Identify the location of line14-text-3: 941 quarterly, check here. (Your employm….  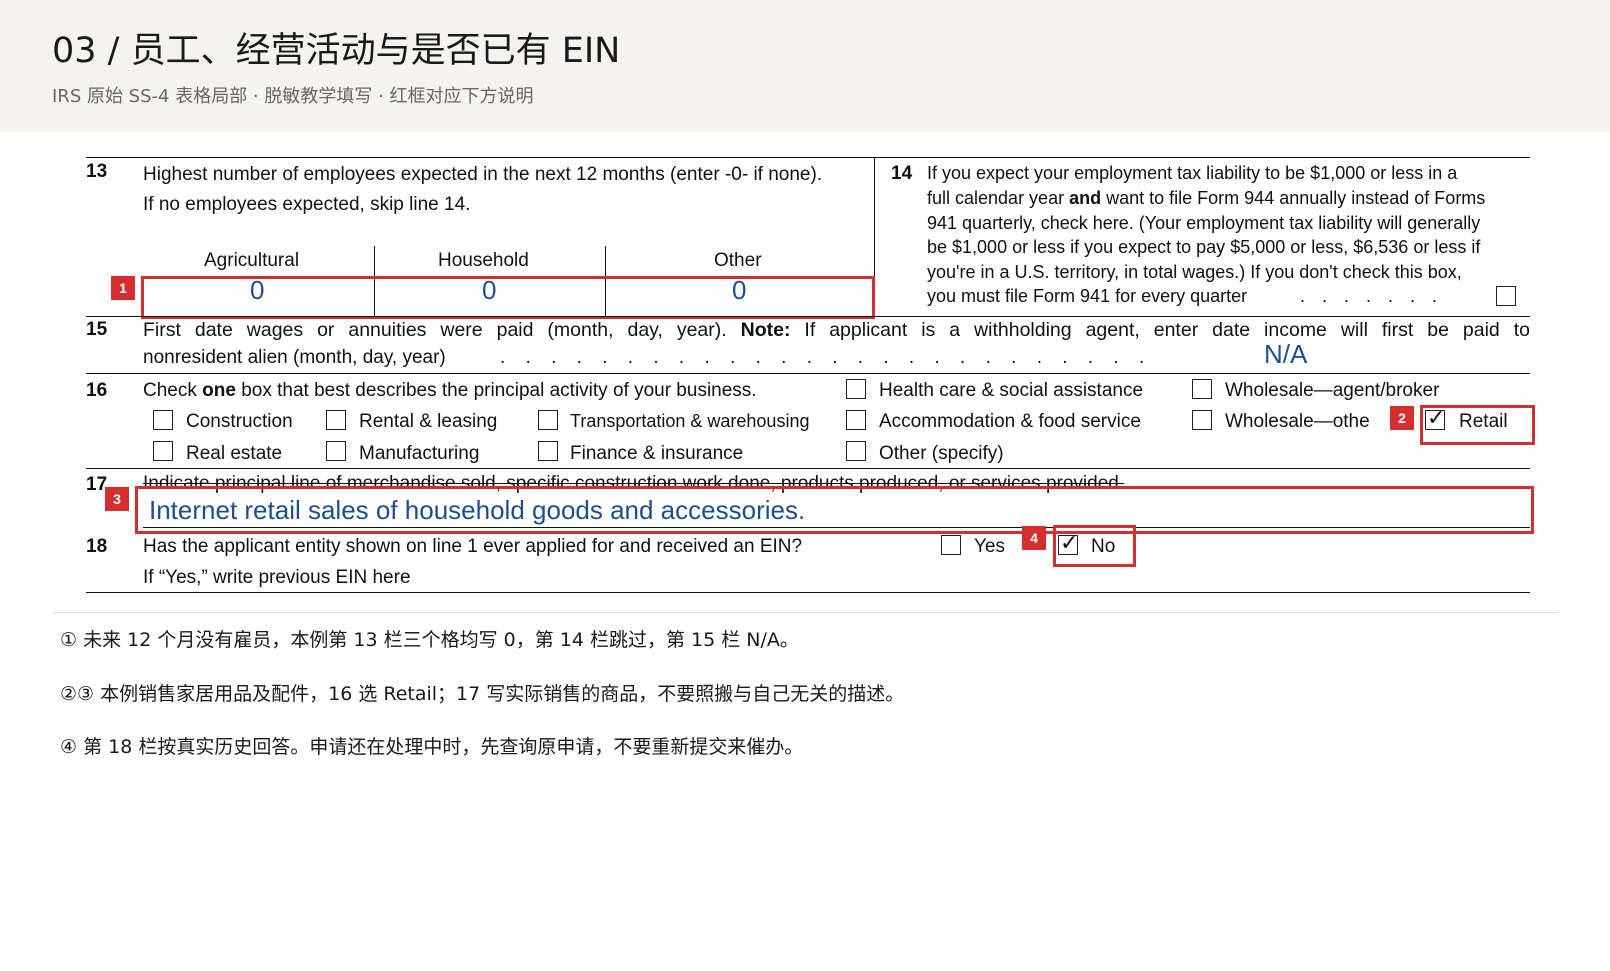
(1204, 223).